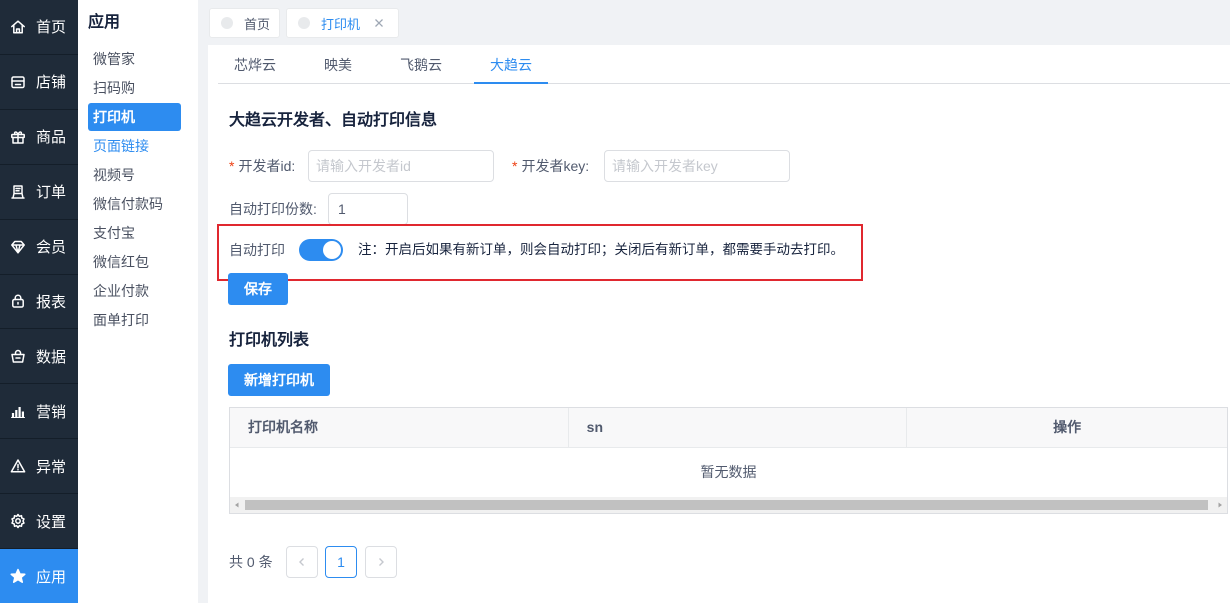 The width and height of the screenshot is (1230, 603). What do you see at coordinates (267, 166) in the screenshot?
I see `developer-id-label-text: 开发者id:` at bounding box center [267, 166].